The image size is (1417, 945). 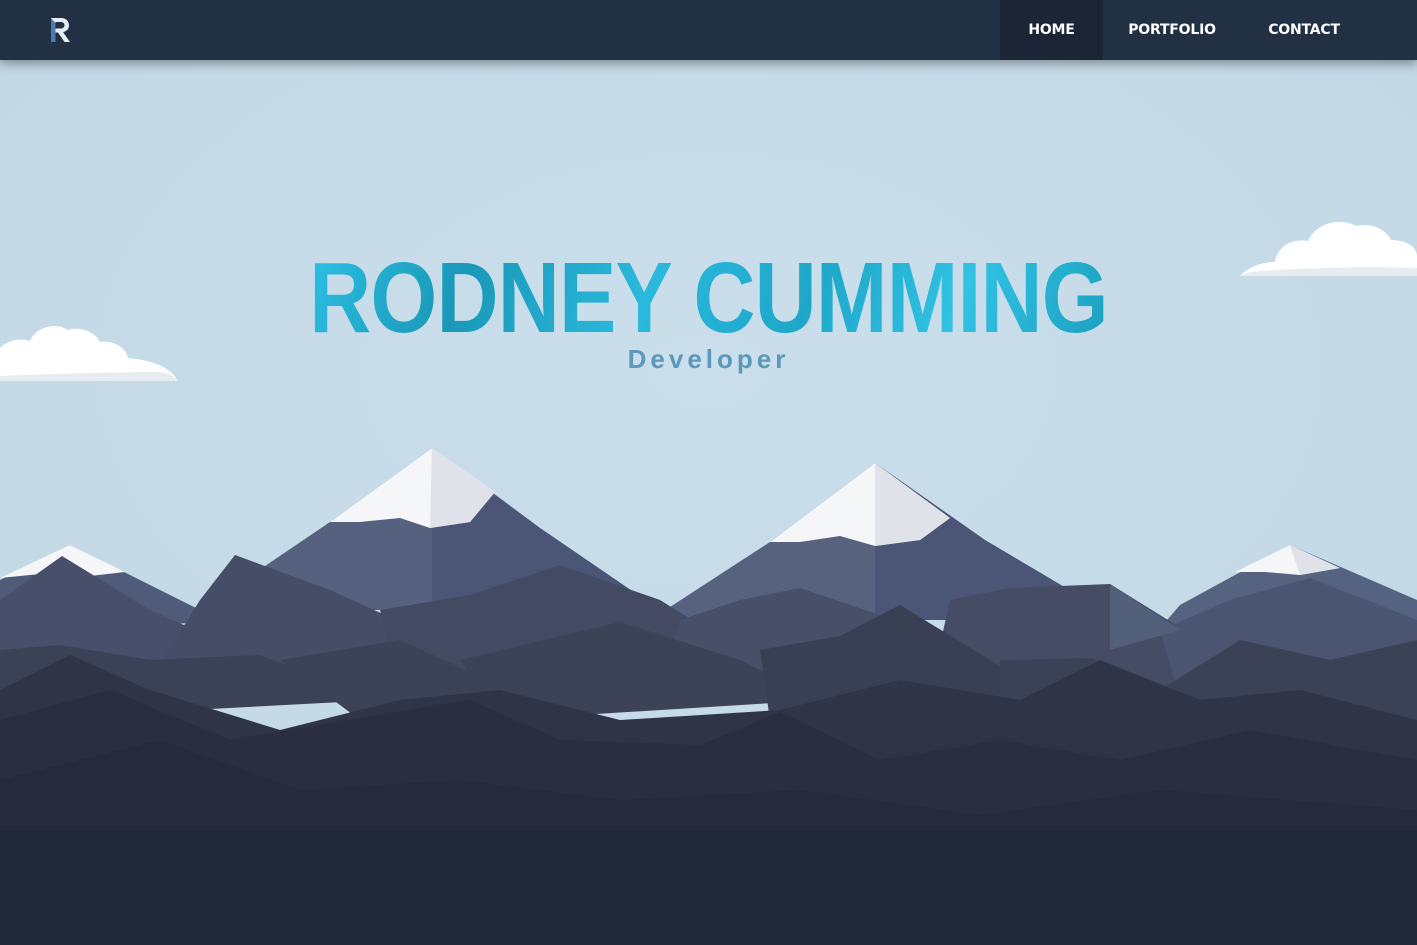 What do you see at coordinates (708, 359) in the screenshot?
I see `hero-subtitle: Developer` at bounding box center [708, 359].